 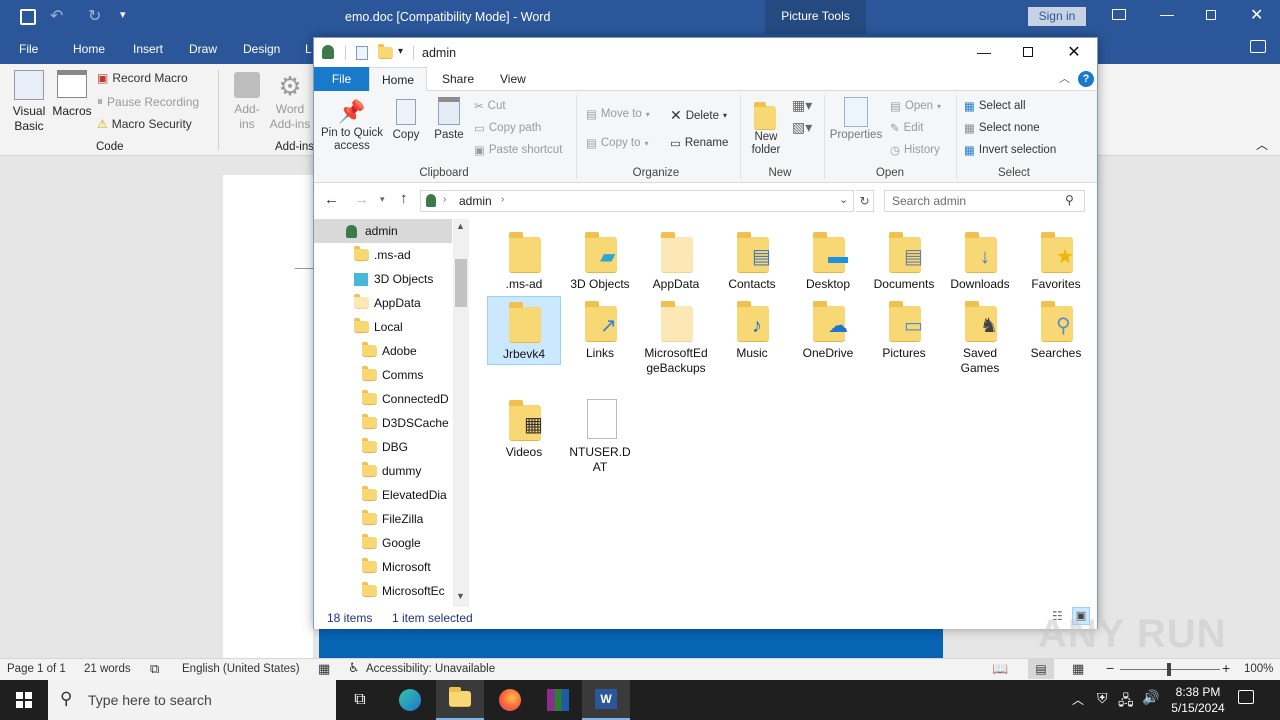 I want to click on file-item: Jrbevk4, so click(x=524, y=330).